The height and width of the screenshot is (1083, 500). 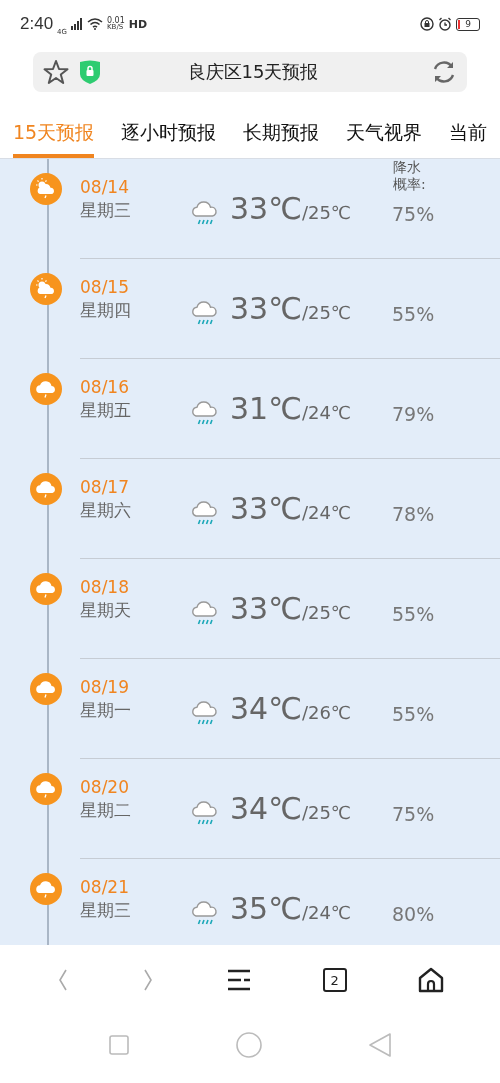 I want to click on weekday-label: 星期天, so click(x=106, y=610).